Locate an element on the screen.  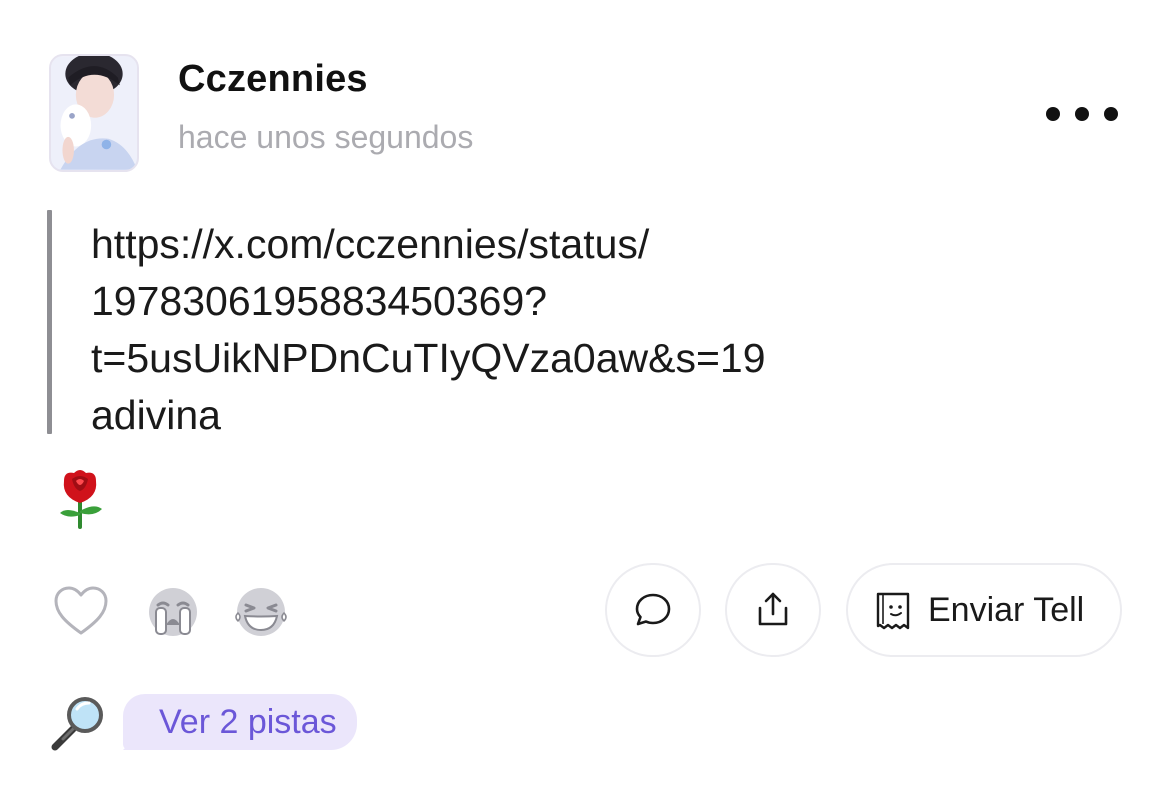
tell-paper-icon is located at coordinates (893, 611).